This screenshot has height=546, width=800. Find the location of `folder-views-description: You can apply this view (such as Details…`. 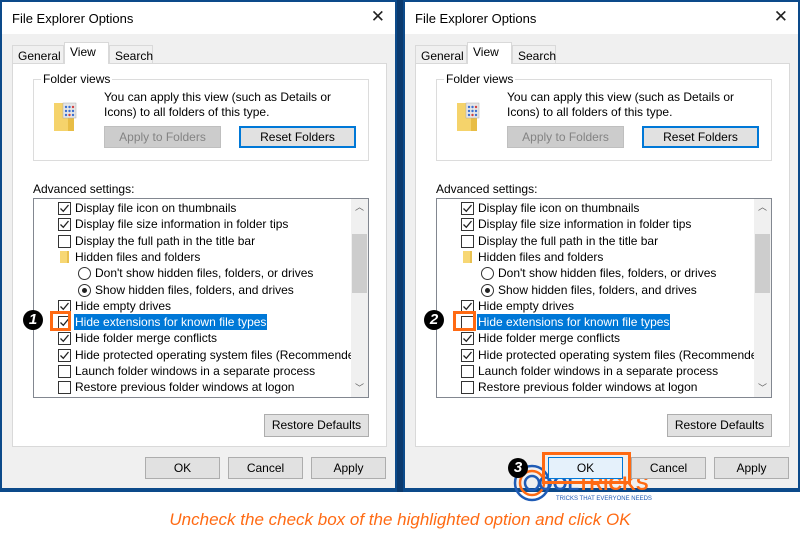

folder-views-description: You can apply this view (such as Details… is located at coordinates (218, 104).